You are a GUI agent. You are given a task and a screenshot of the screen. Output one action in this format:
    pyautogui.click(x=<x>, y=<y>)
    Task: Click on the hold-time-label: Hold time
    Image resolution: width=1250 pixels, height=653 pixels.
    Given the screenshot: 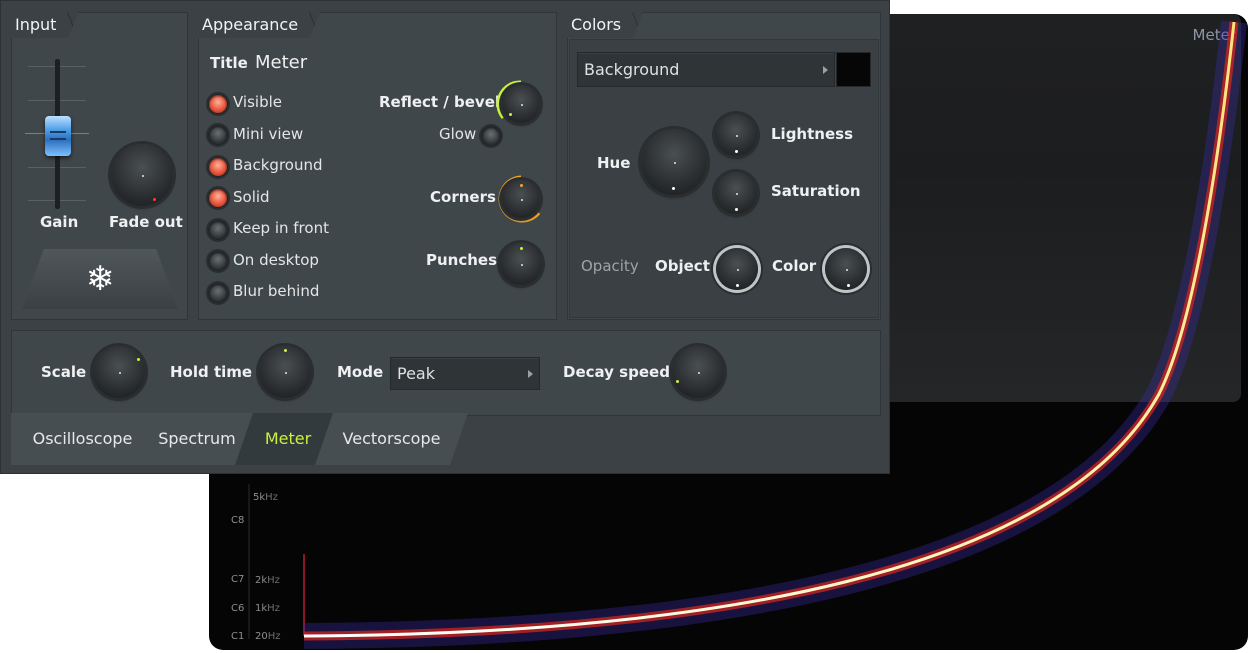 What is the action you would take?
    pyautogui.click(x=211, y=372)
    